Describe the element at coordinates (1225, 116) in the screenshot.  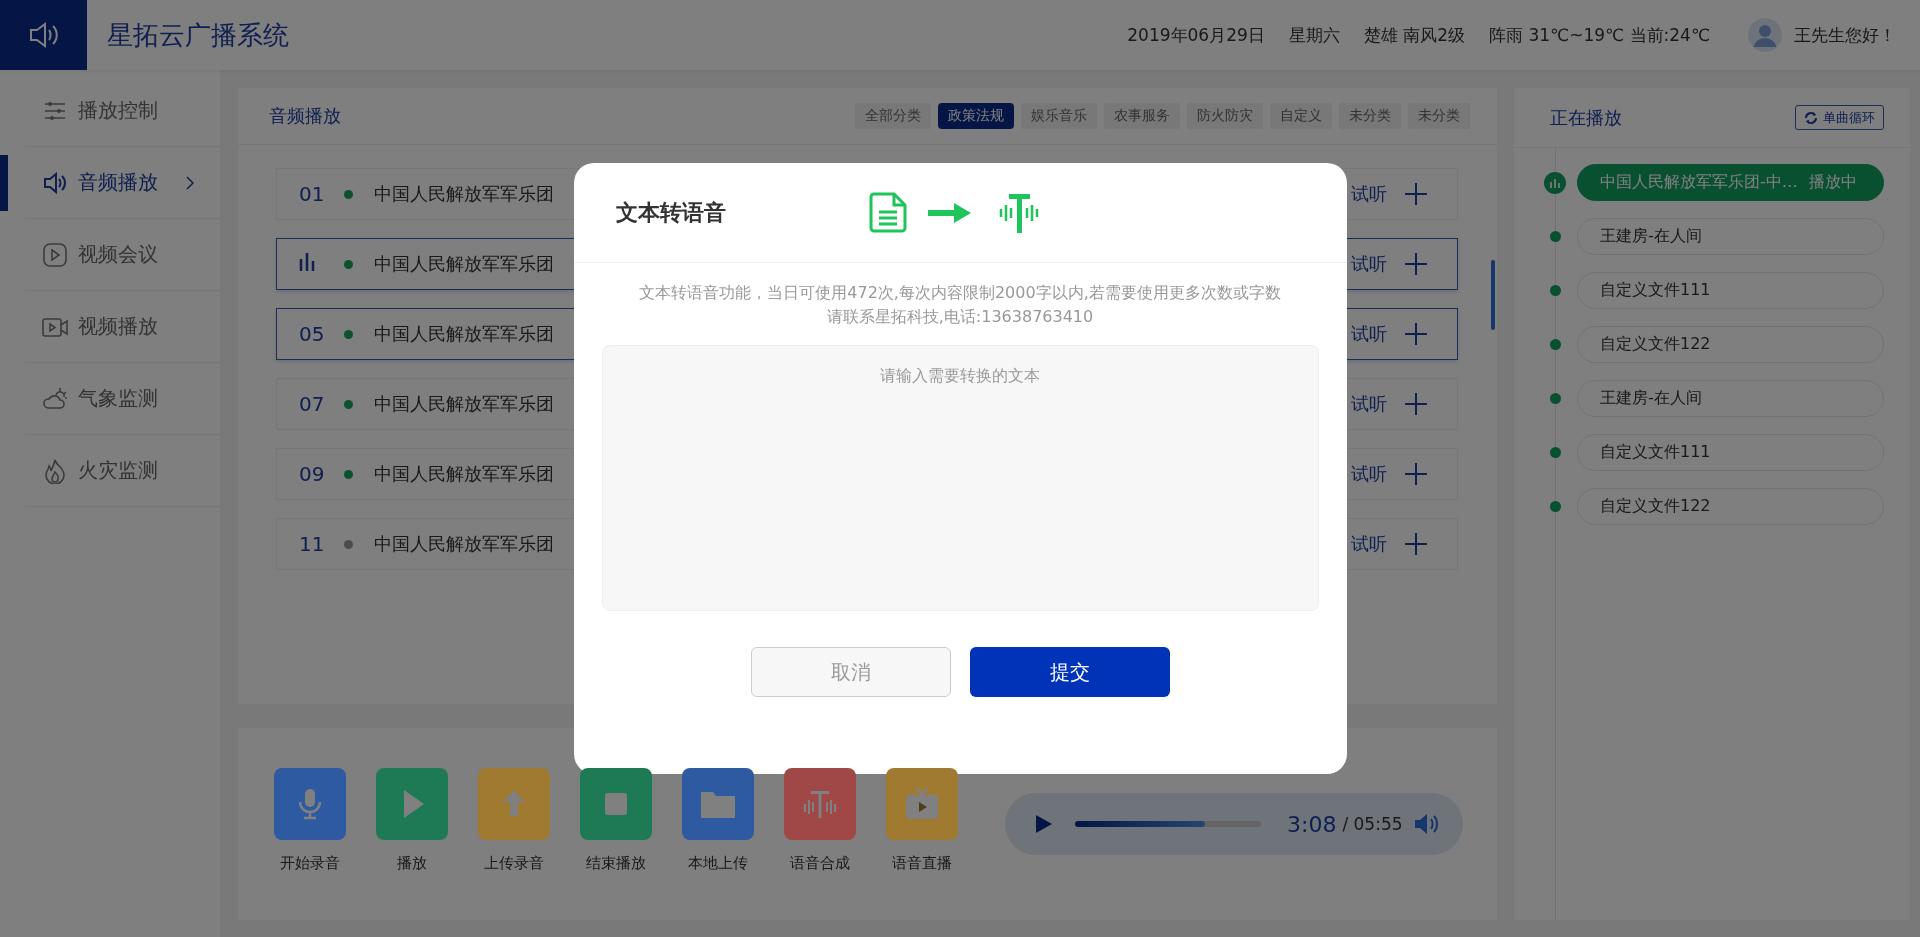
I see `category-tab: 防火防灾` at that location.